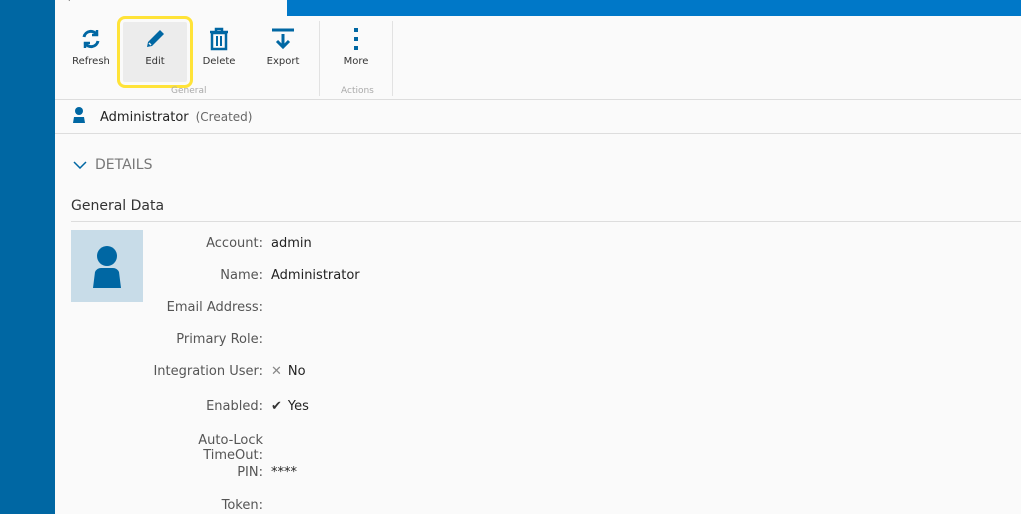 This screenshot has width=1021, height=514. Describe the element at coordinates (296, 371) in the screenshot. I see `field-value: No` at that location.